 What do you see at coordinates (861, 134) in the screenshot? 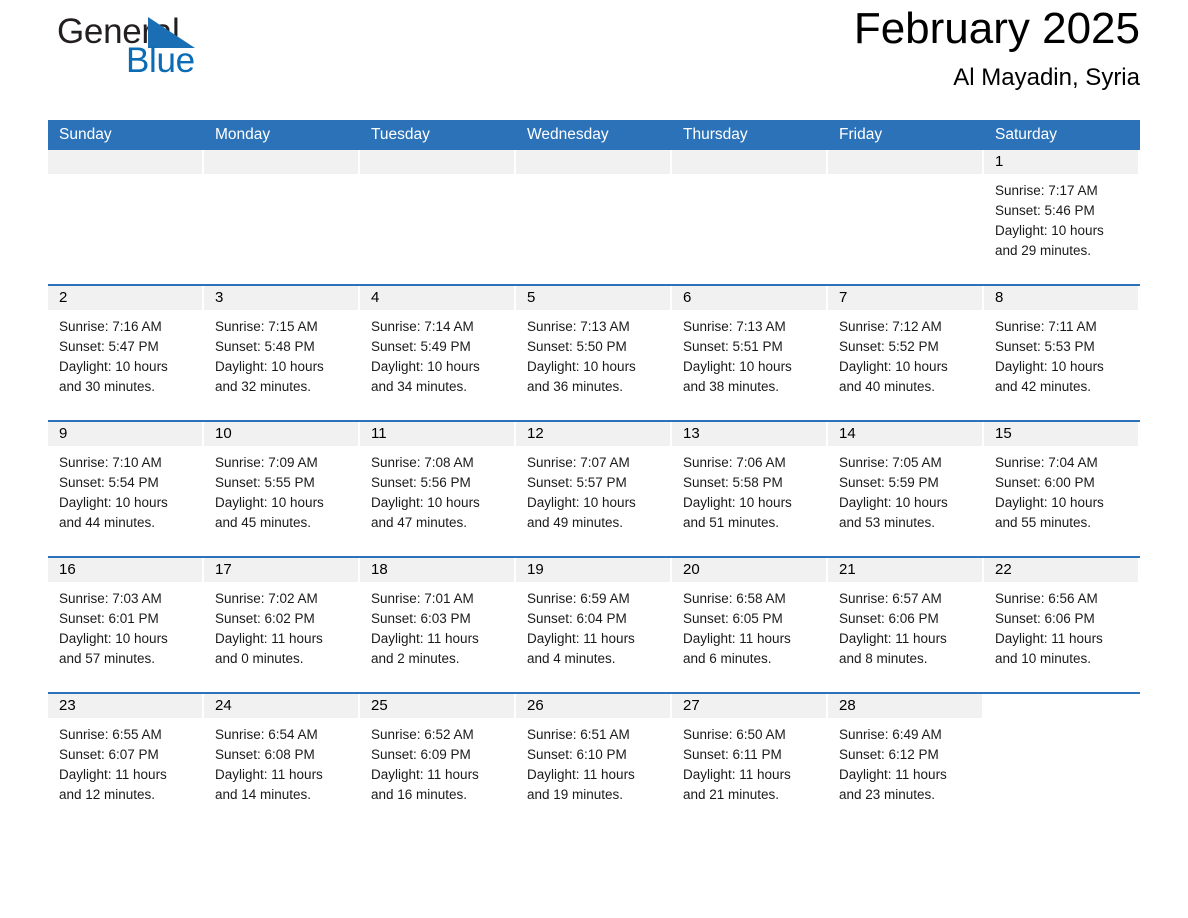
I see `weekday-header-friday: Friday` at bounding box center [861, 134].